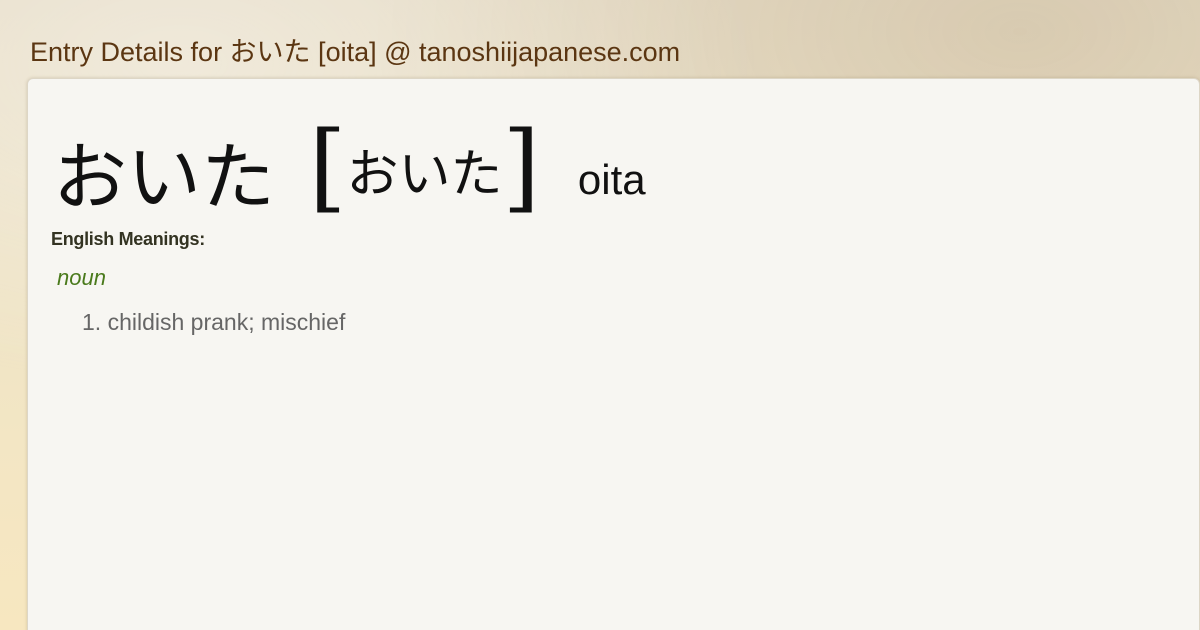  I want to click on reading-bracket-open: [, so click(328, 167).